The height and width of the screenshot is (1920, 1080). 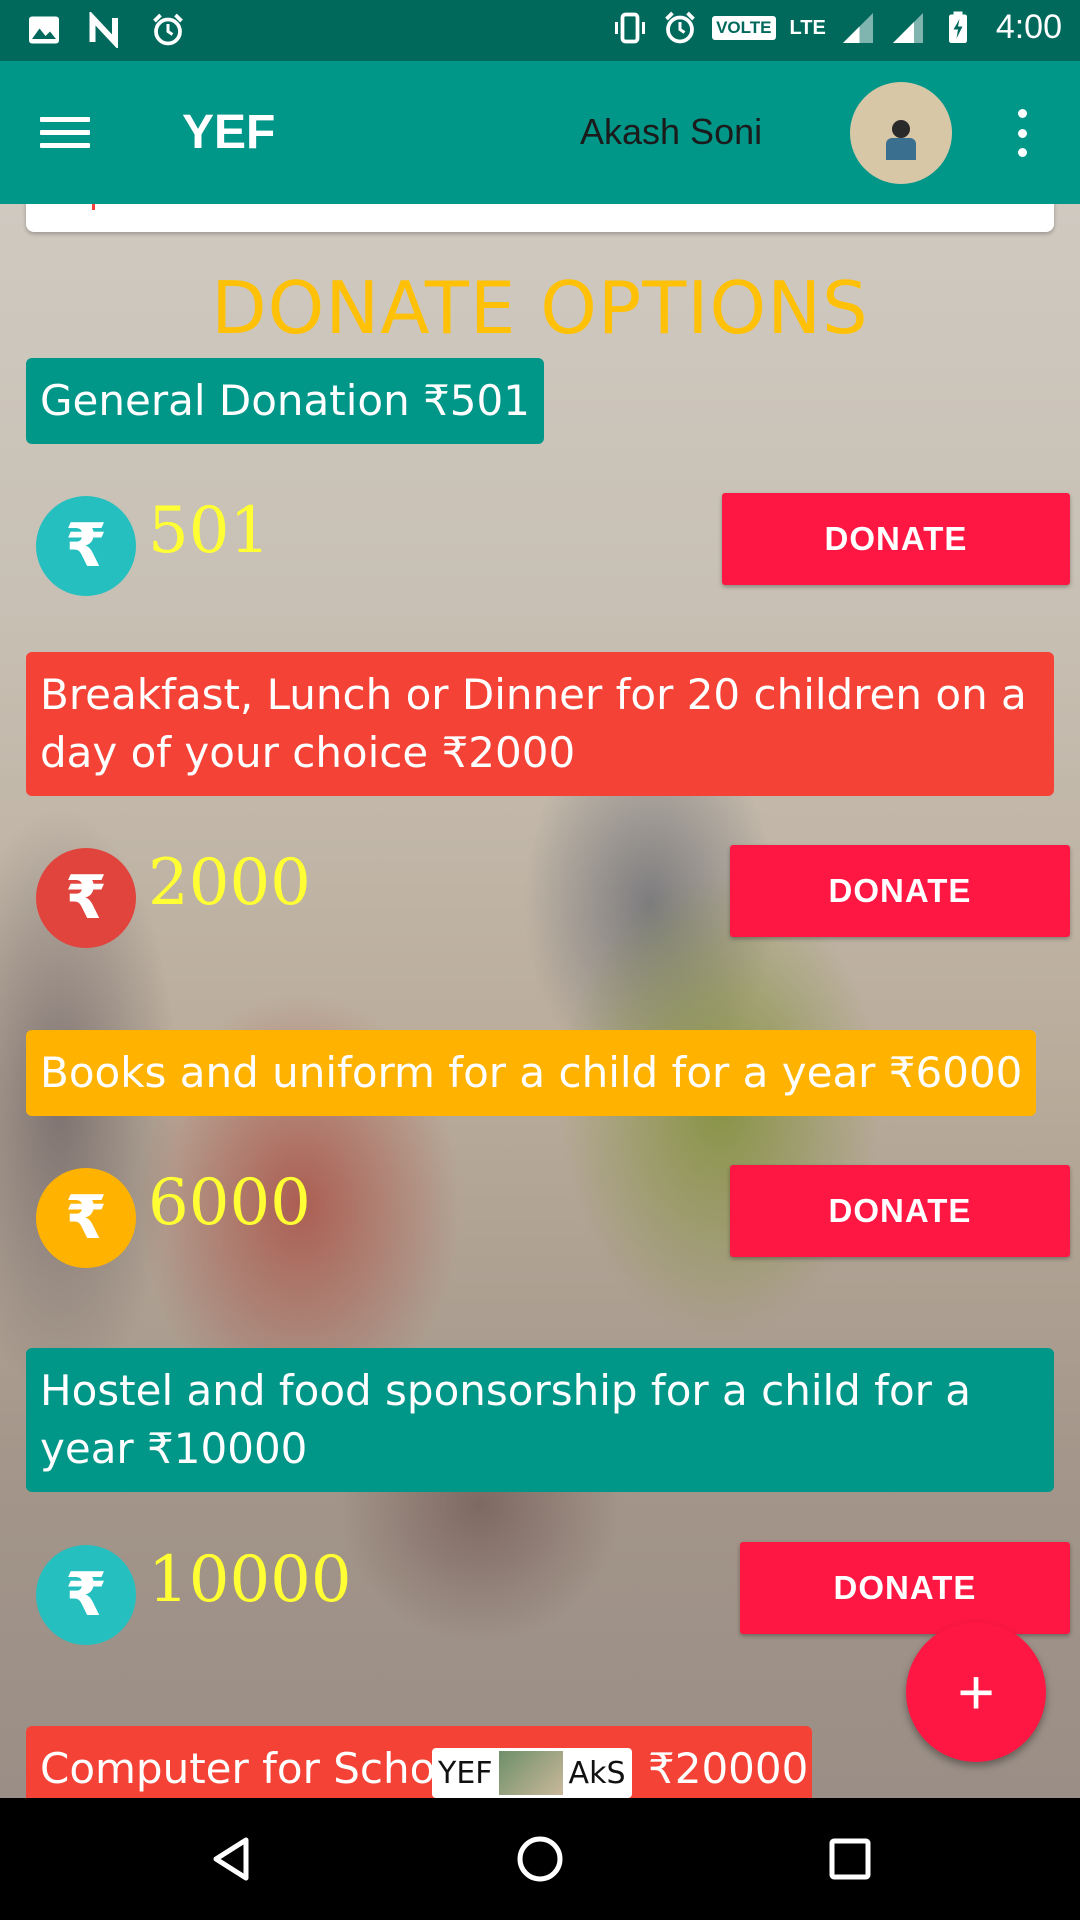 What do you see at coordinates (1028, 27) in the screenshot?
I see `status-time: 4:00` at bounding box center [1028, 27].